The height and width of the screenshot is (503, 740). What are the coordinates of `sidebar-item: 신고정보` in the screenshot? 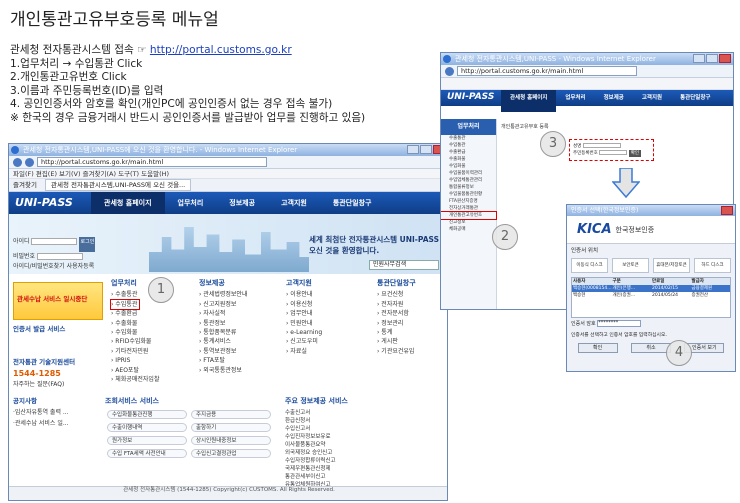 It's located at (468, 222).